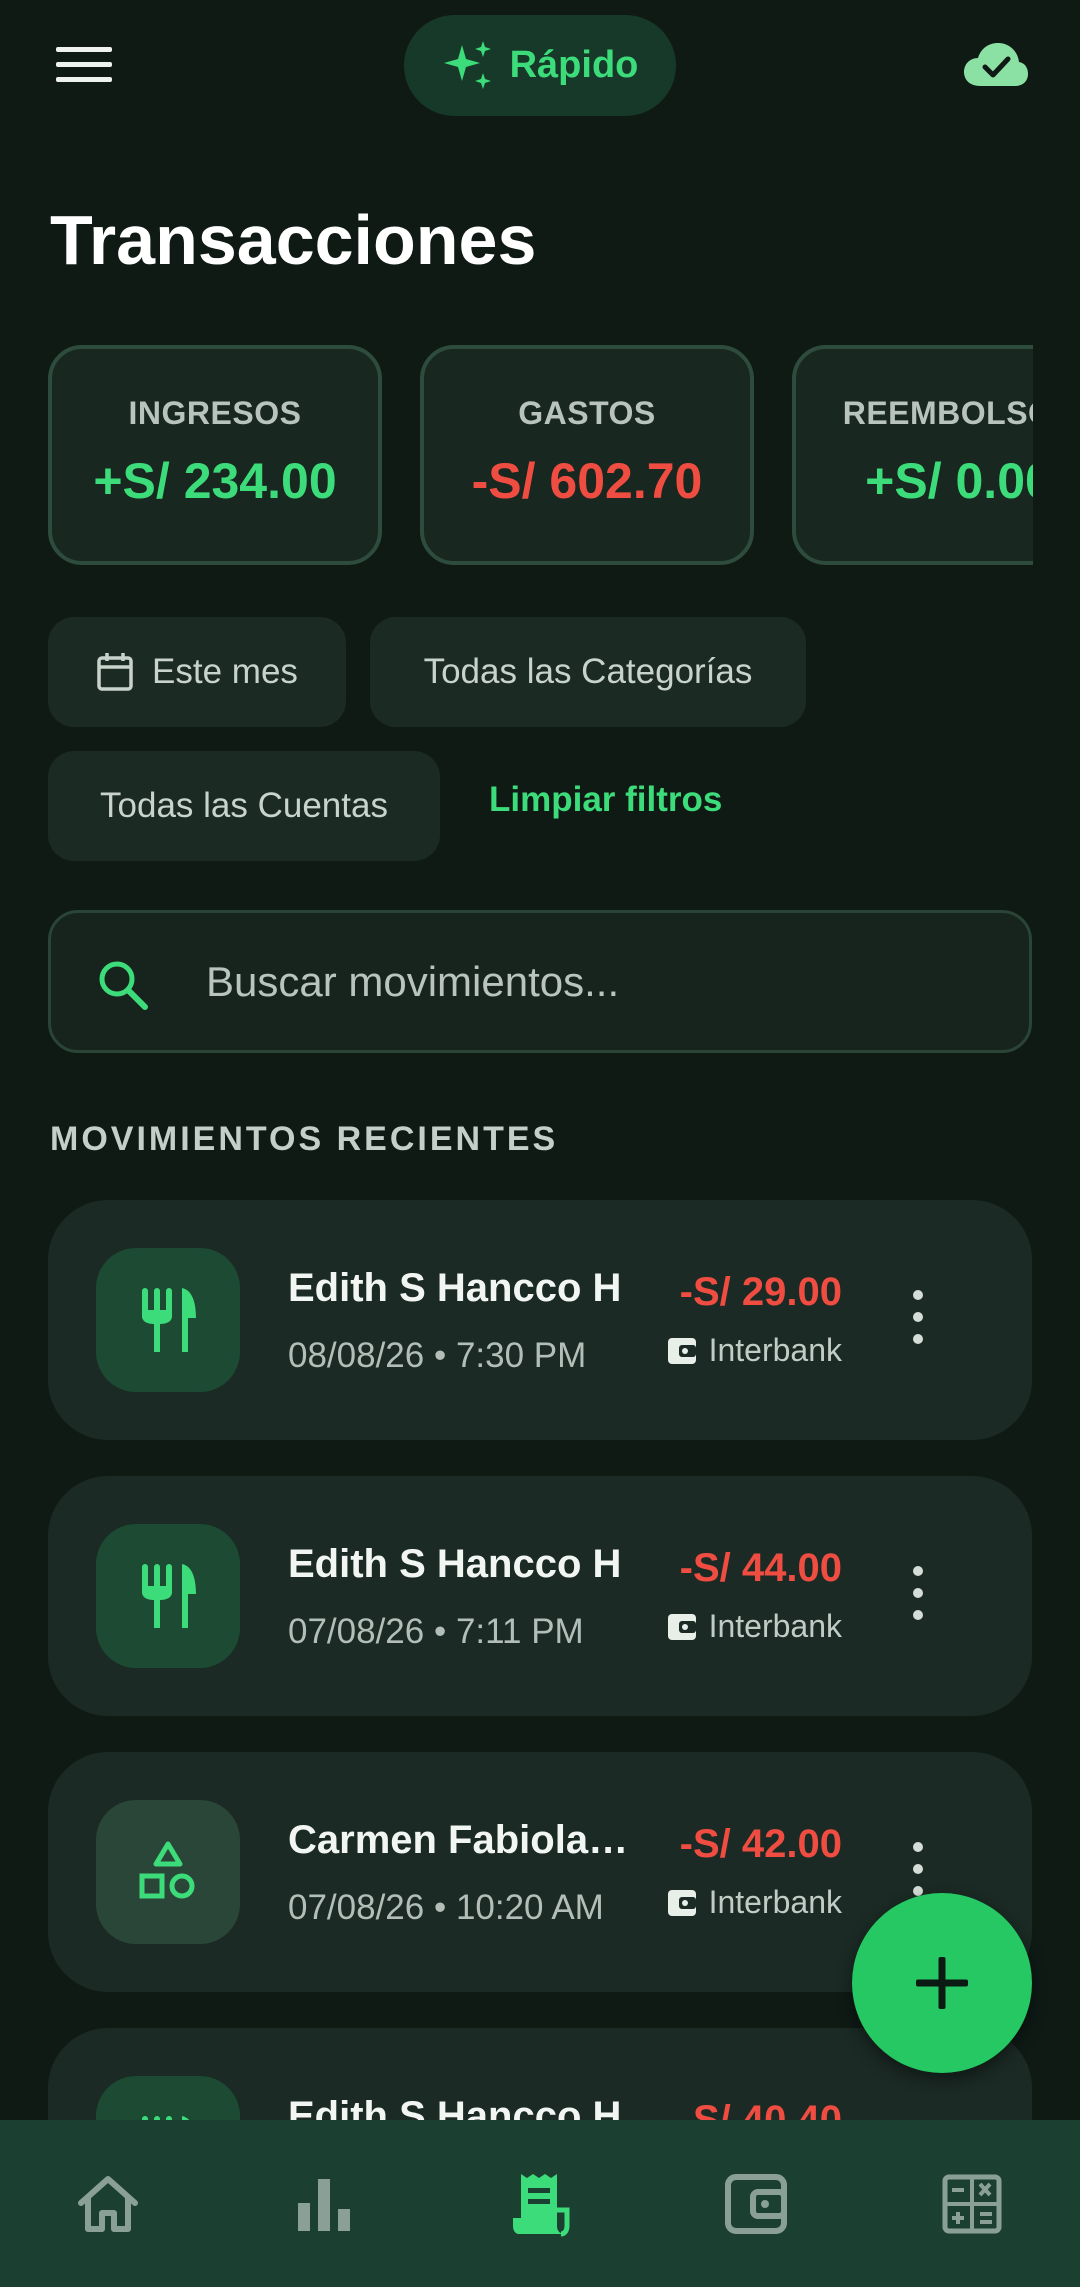  I want to click on nav-wallet, so click(756, 2203).